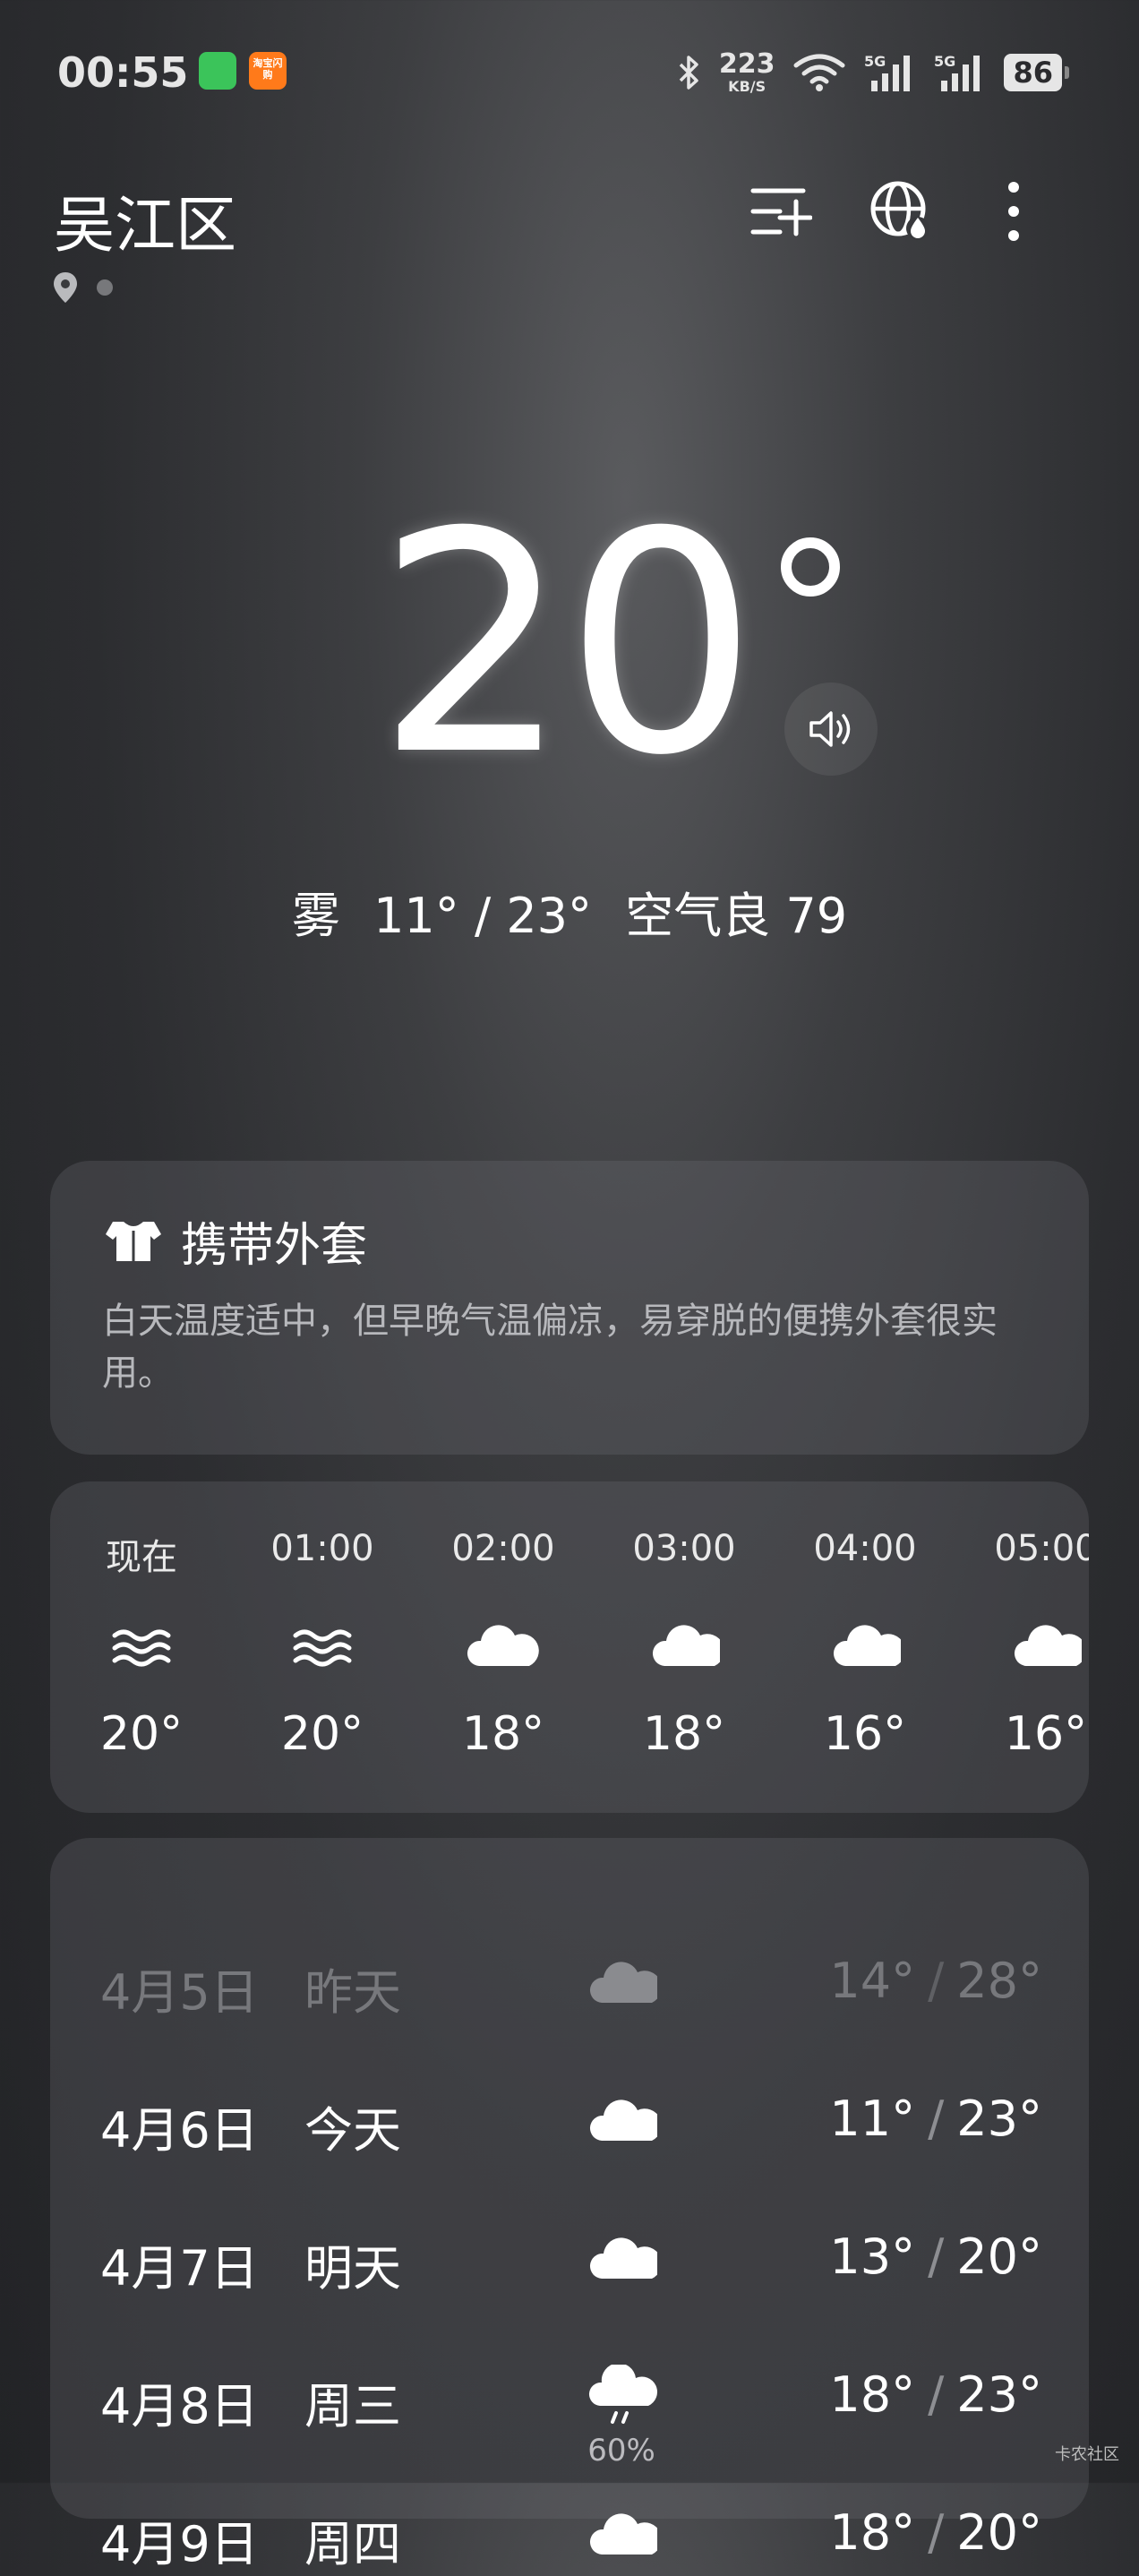 Image resolution: width=1139 pixels, height=2576 pixels. I want to click on temp-range: 11° / 23°, so click(483, 916).